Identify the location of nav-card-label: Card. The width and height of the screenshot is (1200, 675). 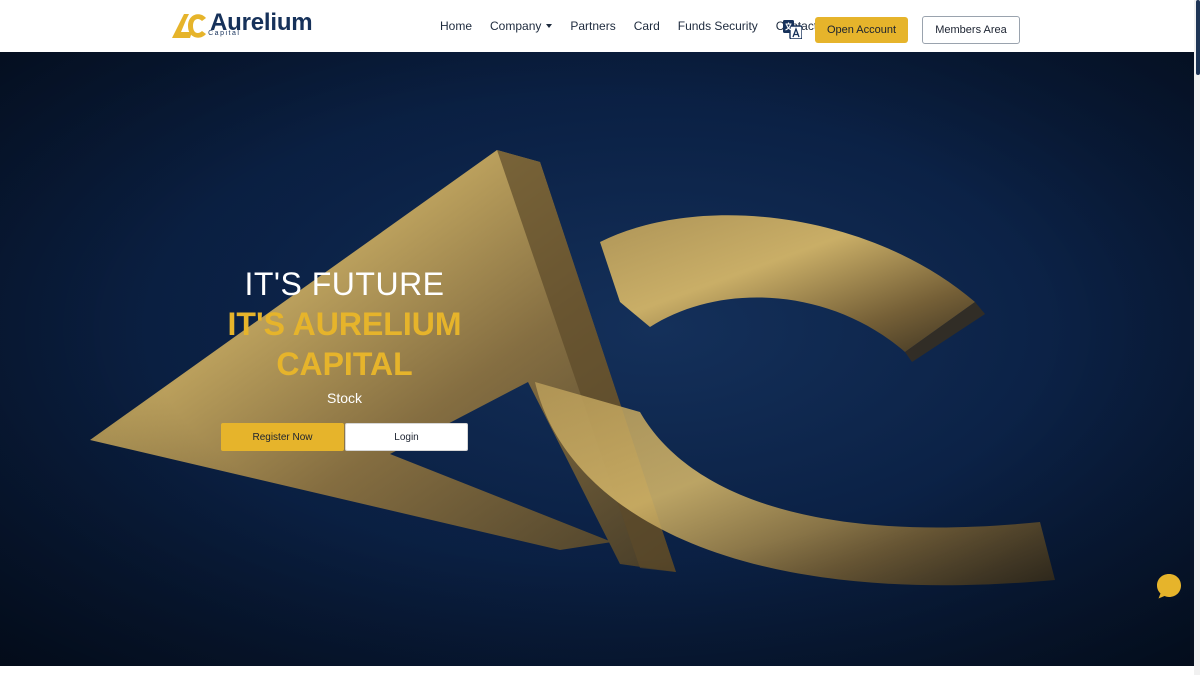
(646, 26).